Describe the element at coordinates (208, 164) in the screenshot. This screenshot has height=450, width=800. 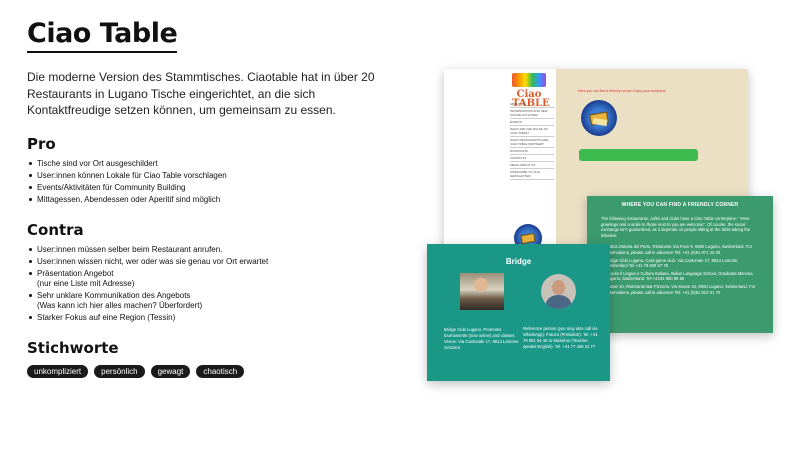
I see `list-item: Tische sind vor Ort ausgeschildert` at that location.